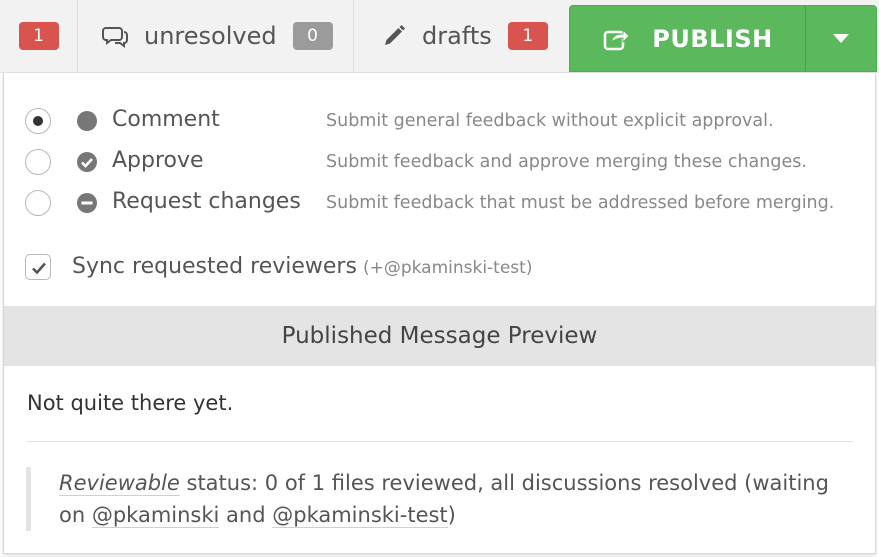  I want to click on and-text: and, so click(246, 515).